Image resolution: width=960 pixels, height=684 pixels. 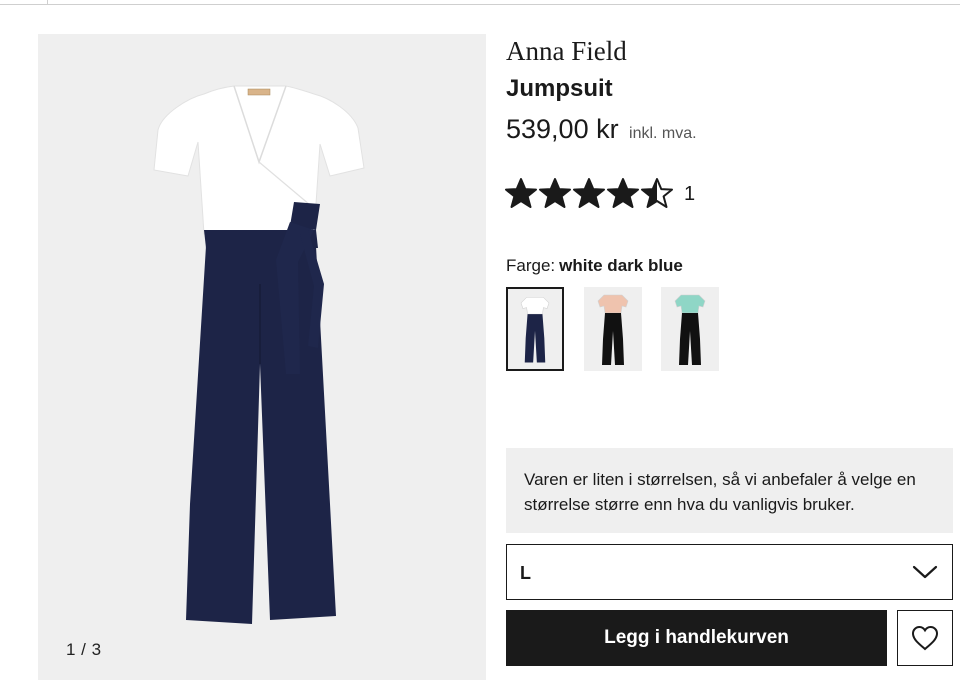 I want to click on chevron-down-icon, so click(x=925, y=572).